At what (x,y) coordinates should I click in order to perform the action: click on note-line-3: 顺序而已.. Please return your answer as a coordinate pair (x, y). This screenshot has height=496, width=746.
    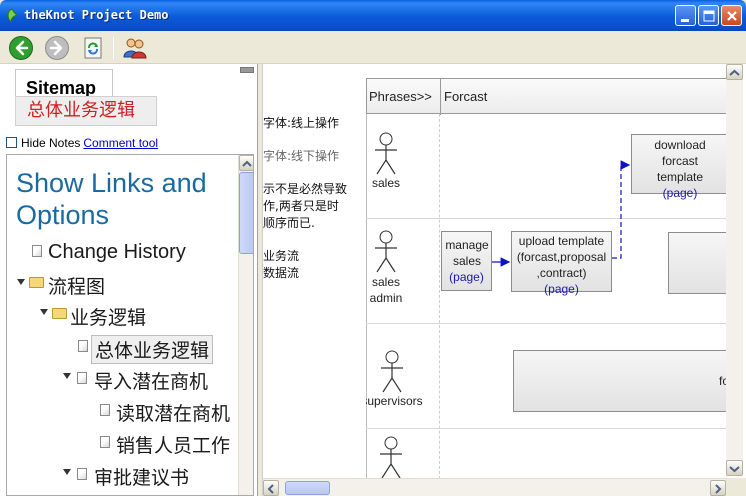
    Looking at the image, I should click on (289, 223).